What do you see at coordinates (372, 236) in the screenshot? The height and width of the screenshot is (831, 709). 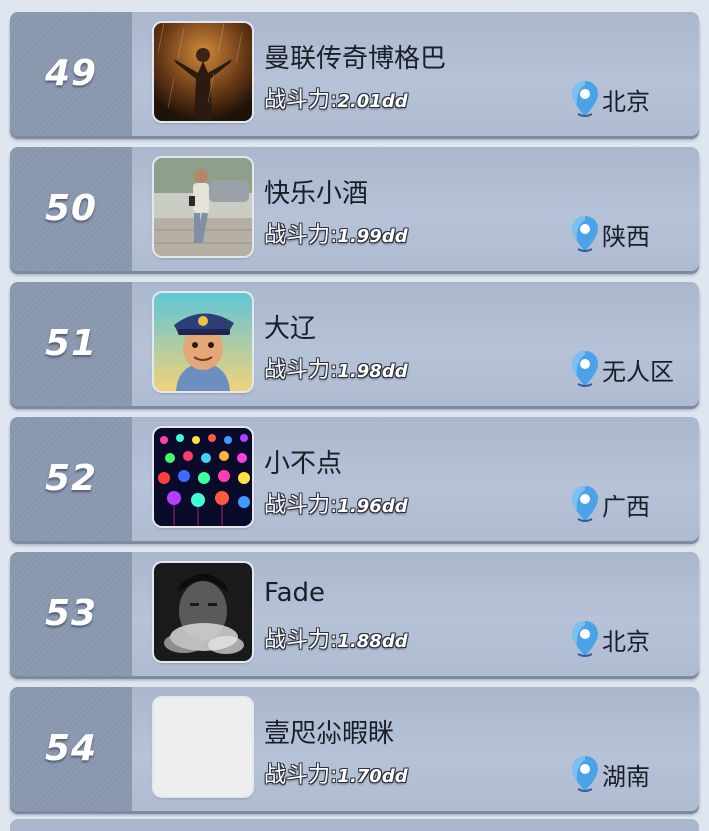 I see `combat-power-value: 1.99dd` at bounding box center [372, 236].